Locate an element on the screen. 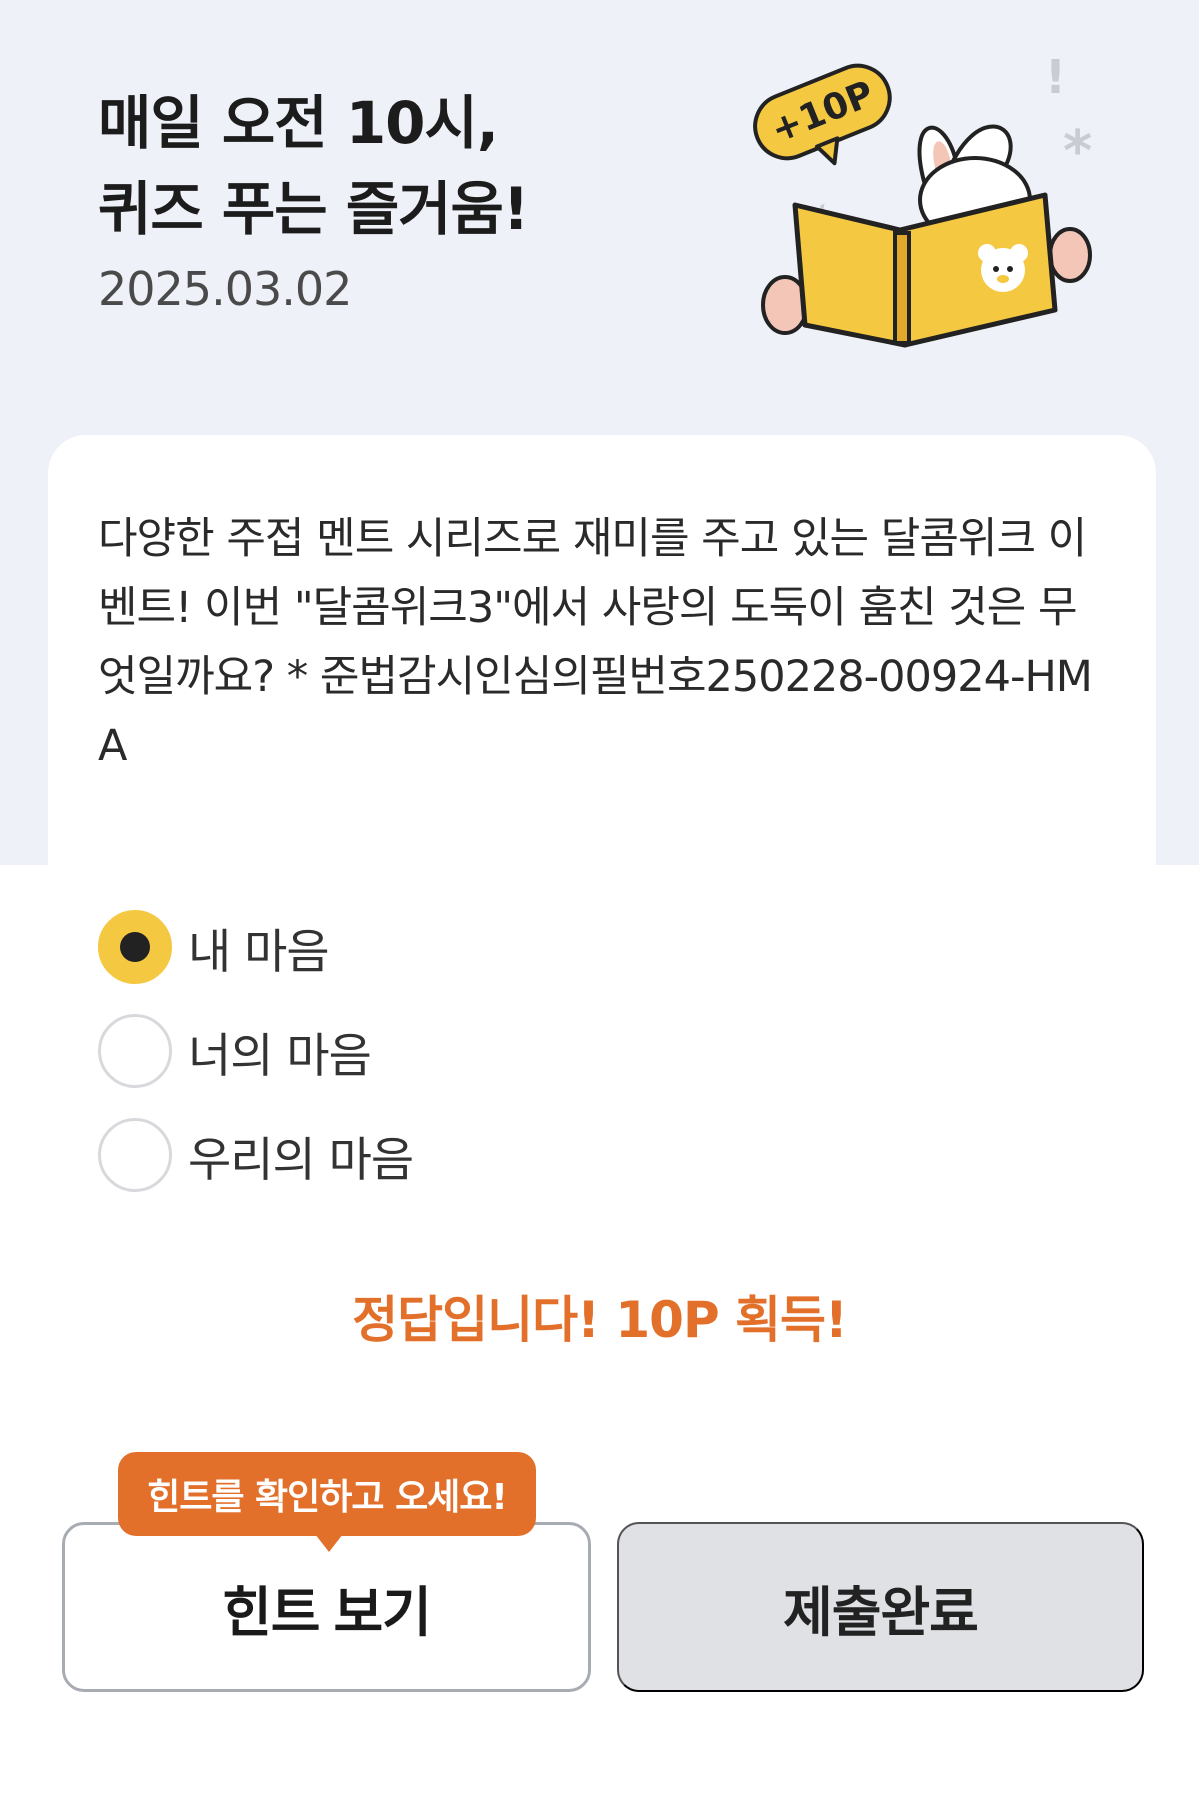 This screenshot has height=1799, width=1199. points-badge: +10P is located at coordinates (822, 114).